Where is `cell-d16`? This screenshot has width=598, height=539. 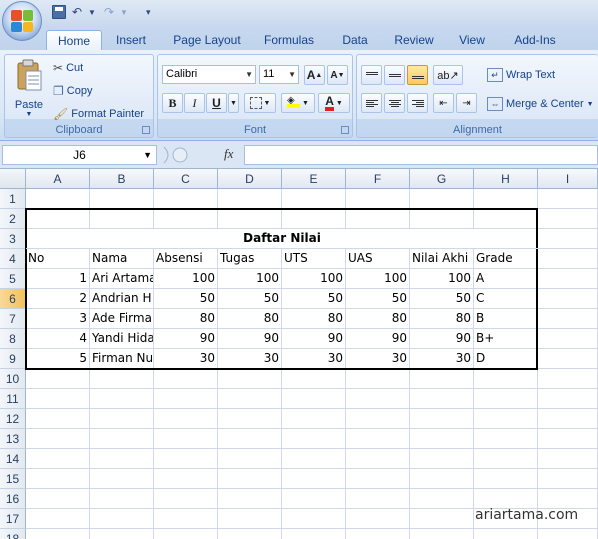
cell-d16 is located at coordinates (250, 499).